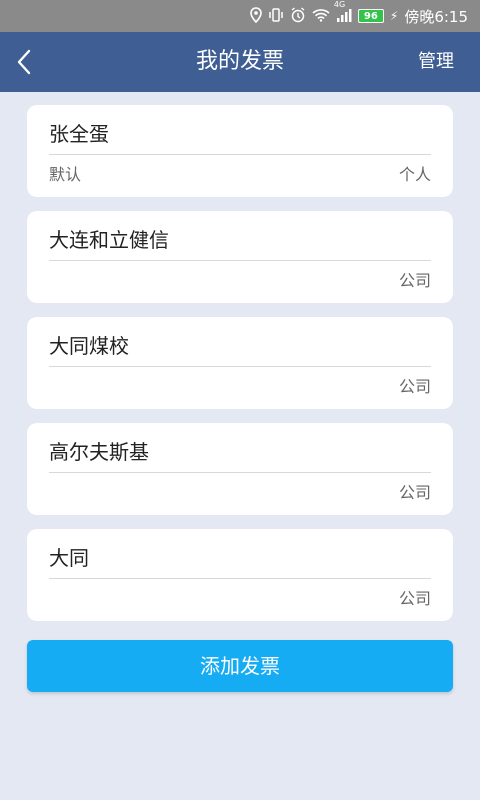 The width and height of the screenshot is (480, 800). Describe the element at coordinates (99, 452) in the screenshot. I see `invoice-name: 高尔夫斯基` at that location.